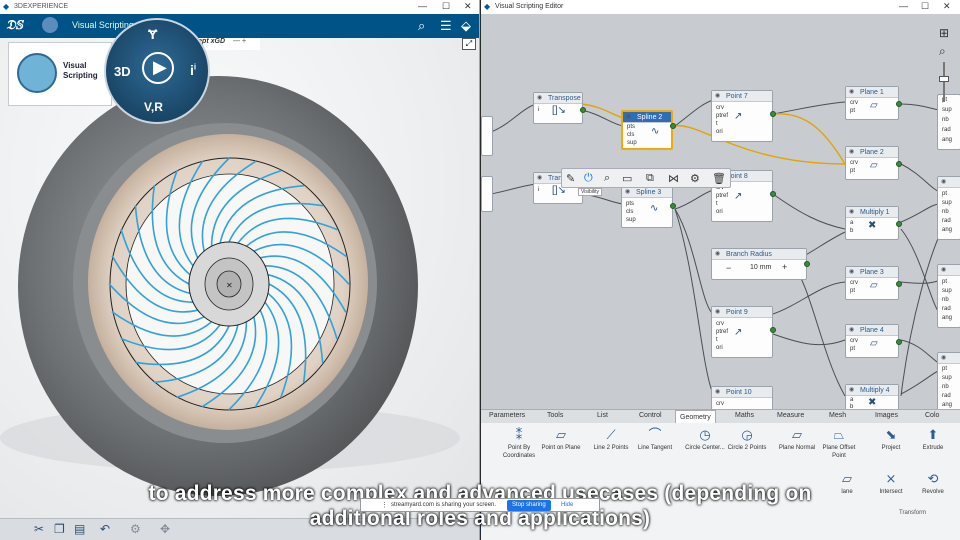  Describe the element at coordinates (529, 505) in the screenshot. I see `stop-sharing-button: Stop sharing` at that location.